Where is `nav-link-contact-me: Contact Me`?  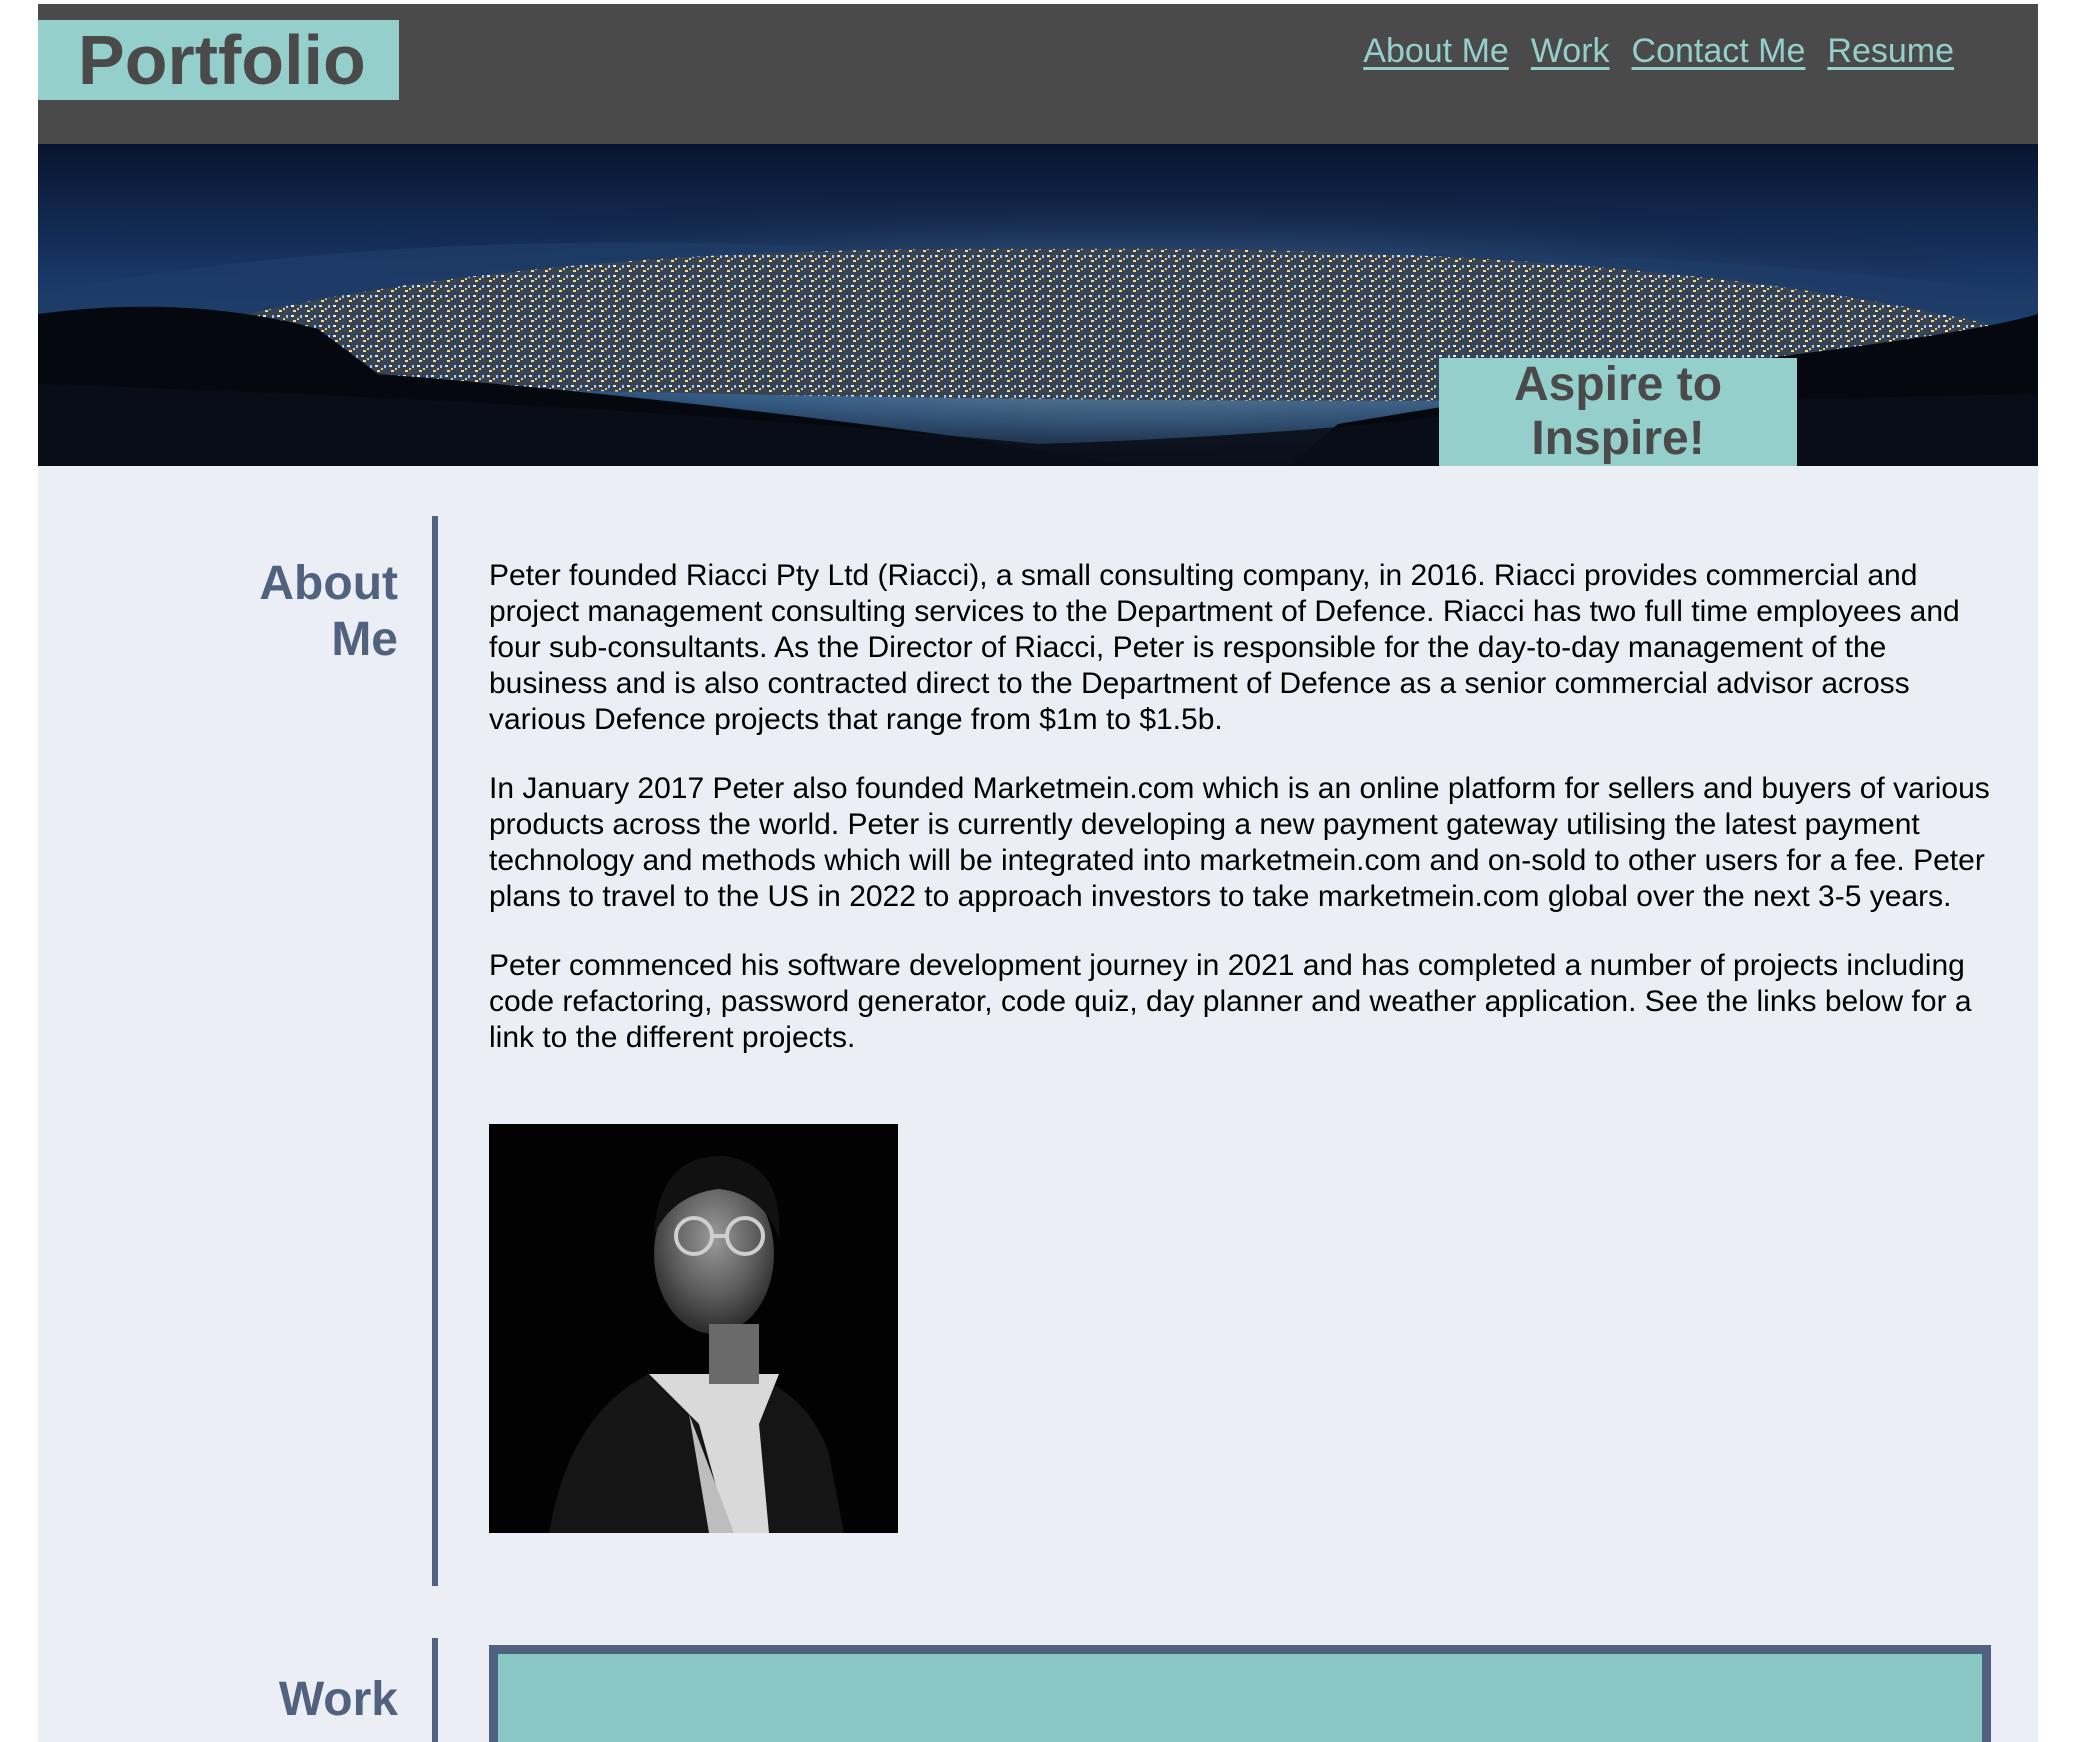
nav-link-contact-me: Contact Me is located at coordinates (1719, 51).